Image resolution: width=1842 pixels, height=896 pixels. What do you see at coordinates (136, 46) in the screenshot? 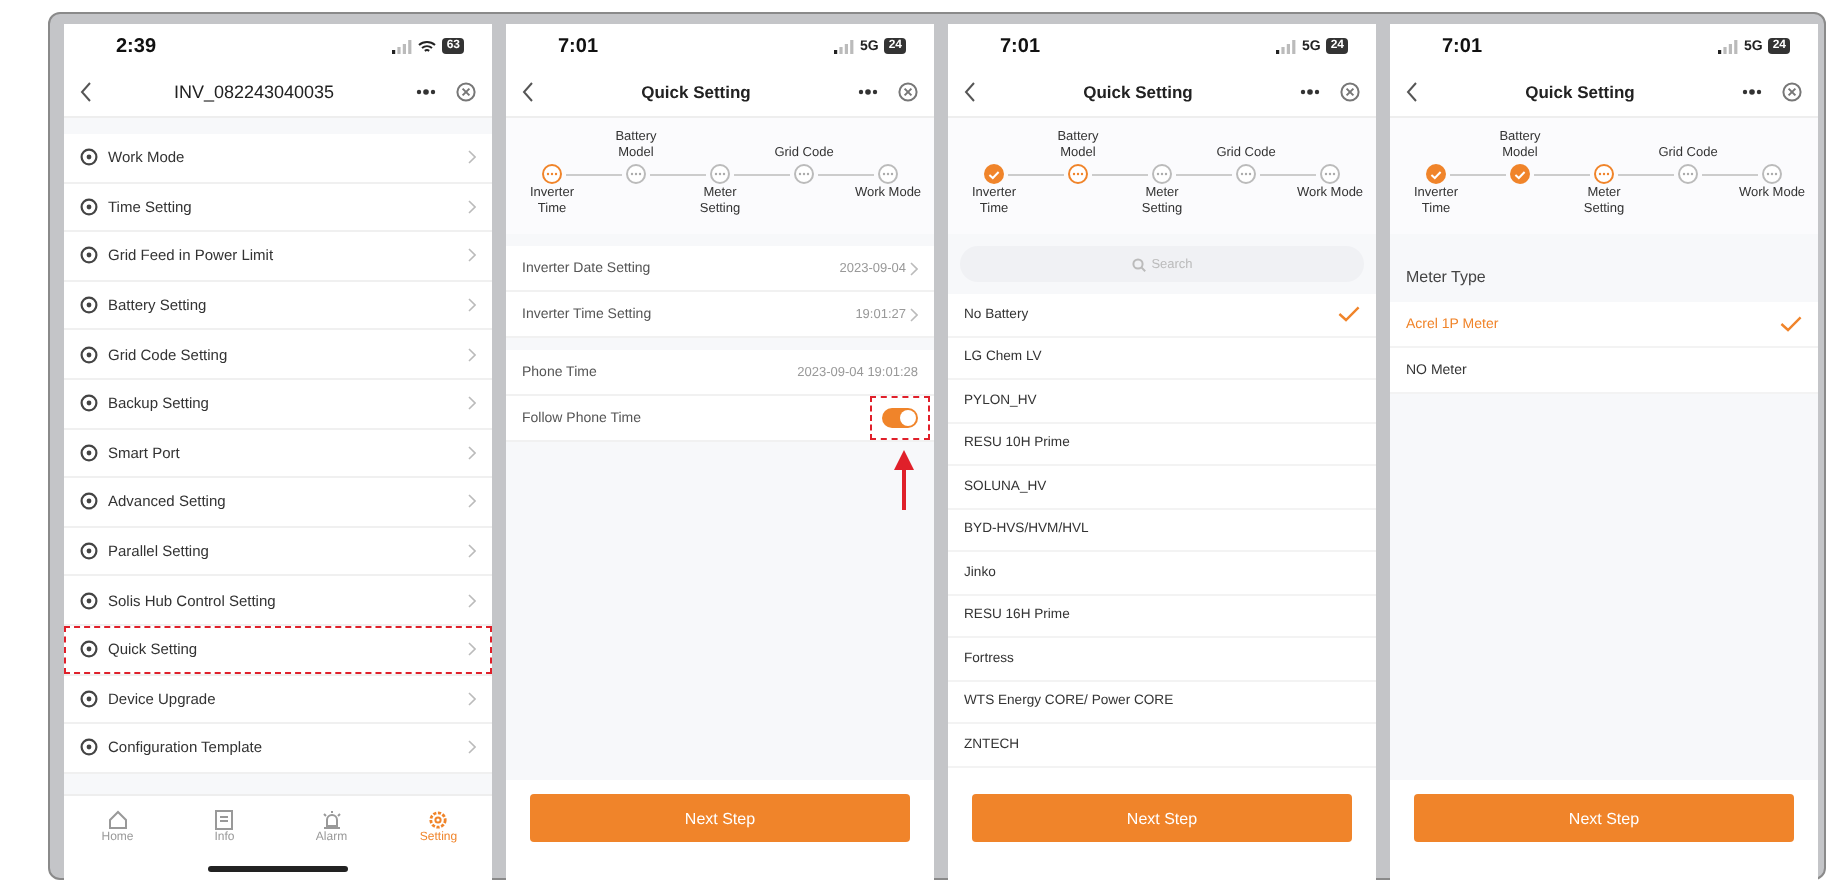
I see `status-time: 2:39` at bounding box center [136, 46].